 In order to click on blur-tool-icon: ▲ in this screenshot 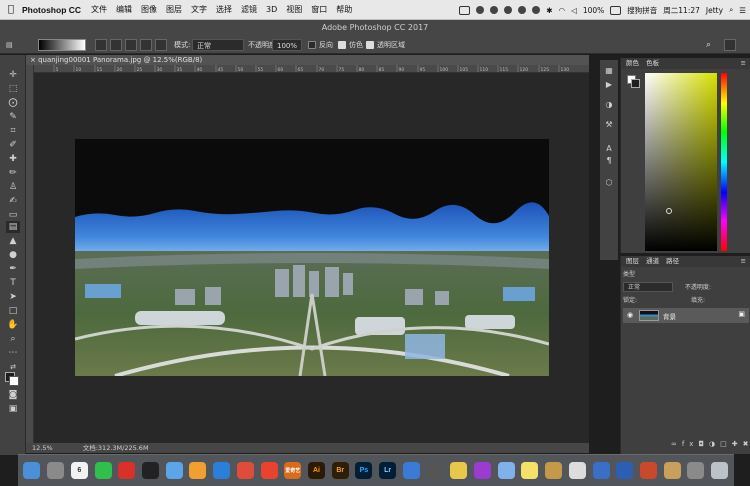, I will do `click(13, 241)`.